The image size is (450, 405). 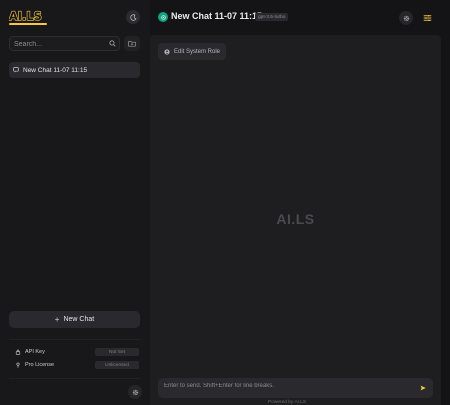 I want to click on logo-mark: AI.LS, so click(x=25, y=15).